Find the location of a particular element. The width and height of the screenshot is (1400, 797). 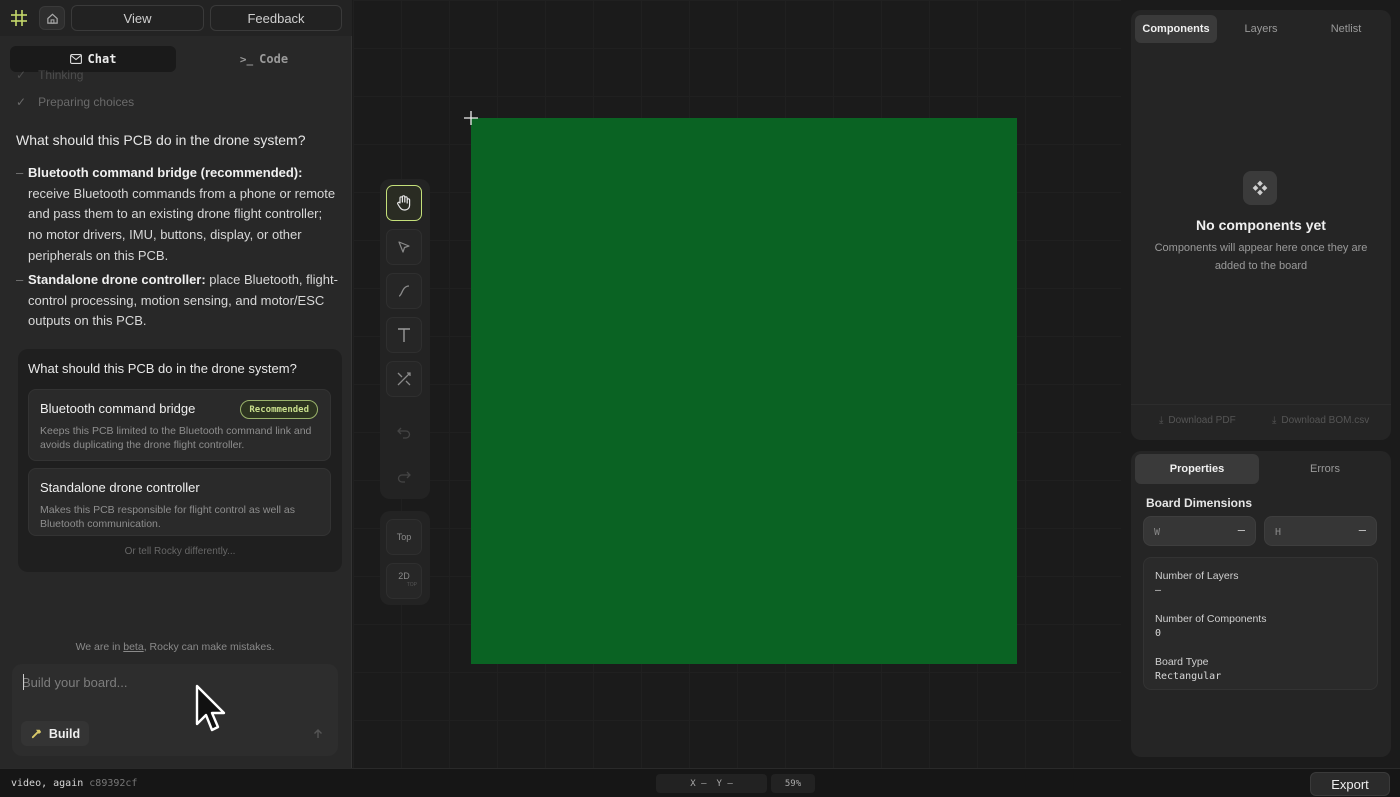

components-icon is located at coordinates (1260, 188).